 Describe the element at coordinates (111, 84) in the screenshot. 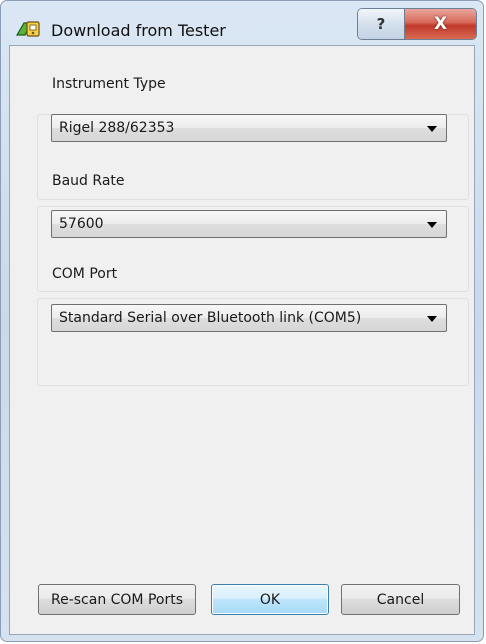

I see `instrument-type-label: Instrument Type` at that location.